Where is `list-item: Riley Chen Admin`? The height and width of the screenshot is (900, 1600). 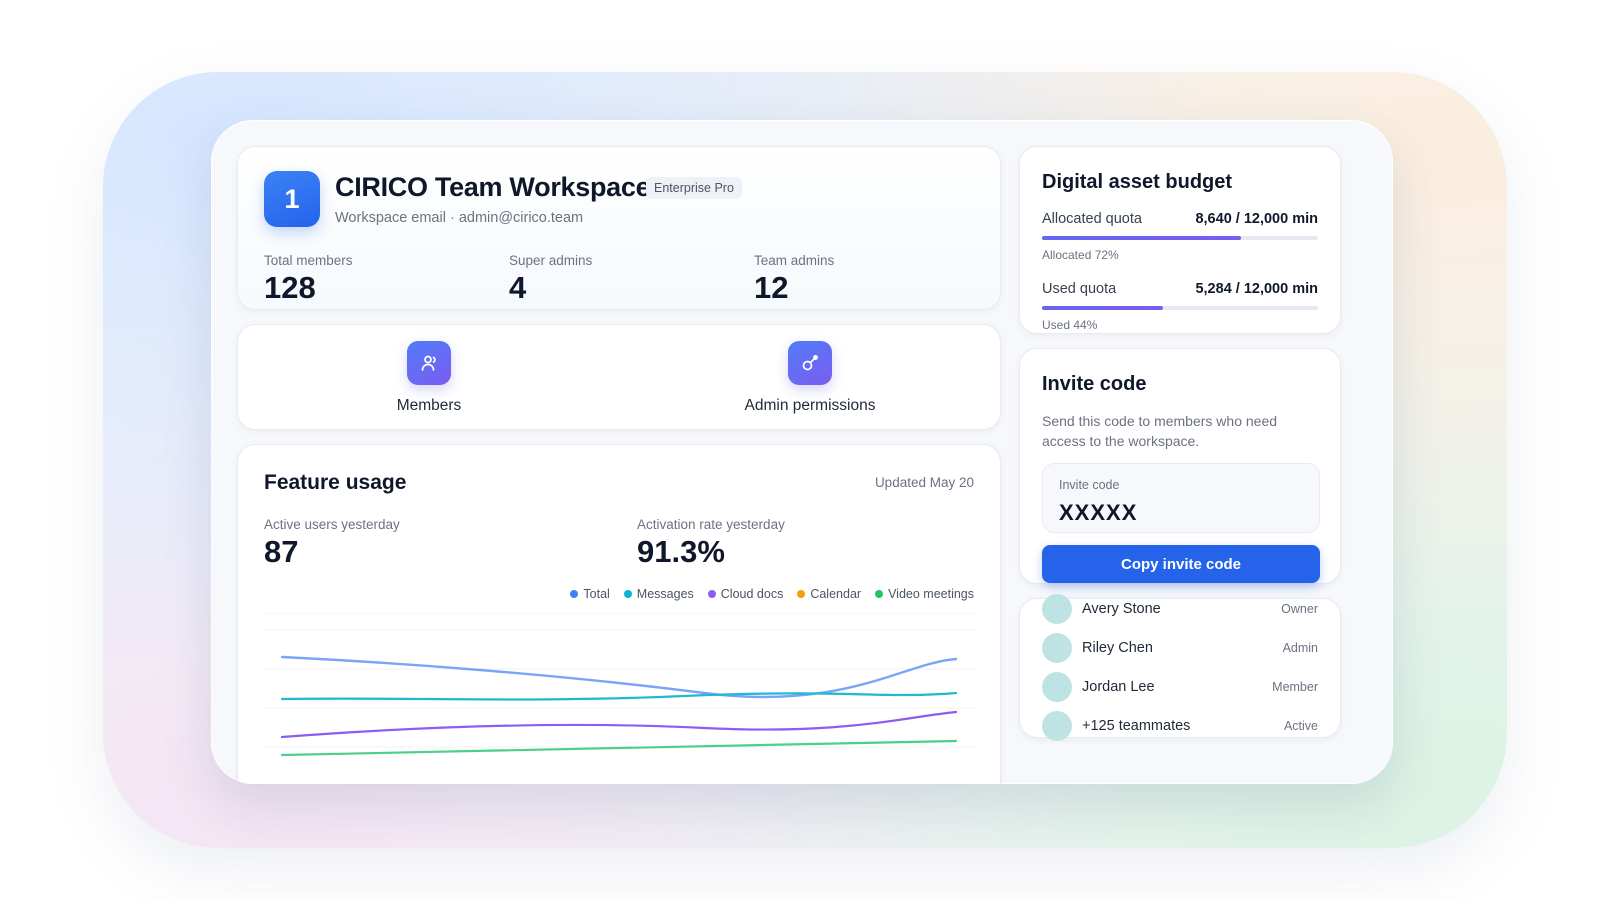
list-item: Riley Chen Admin is located at coordinates (1180, 648).